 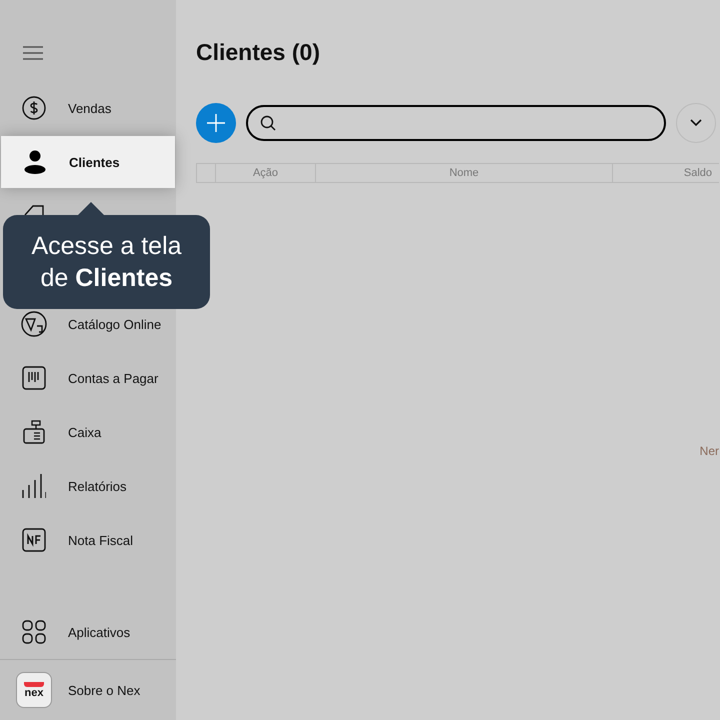 I want to click on nav-item: nex Sobre o Nex, so click(x=88, y=689).